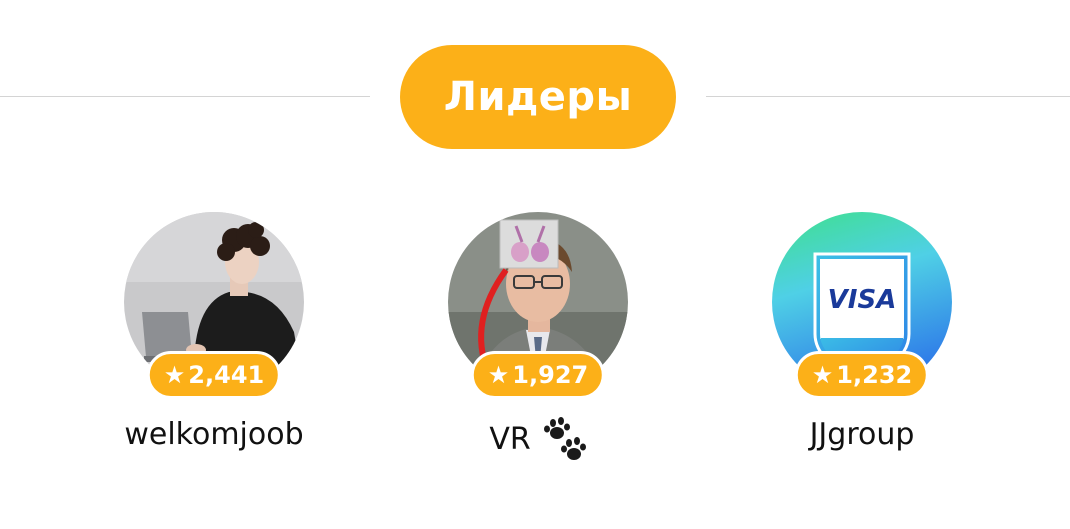  Describe the element at coordinates (185, 96) in the screenshot. I see `divider-left` at that location.